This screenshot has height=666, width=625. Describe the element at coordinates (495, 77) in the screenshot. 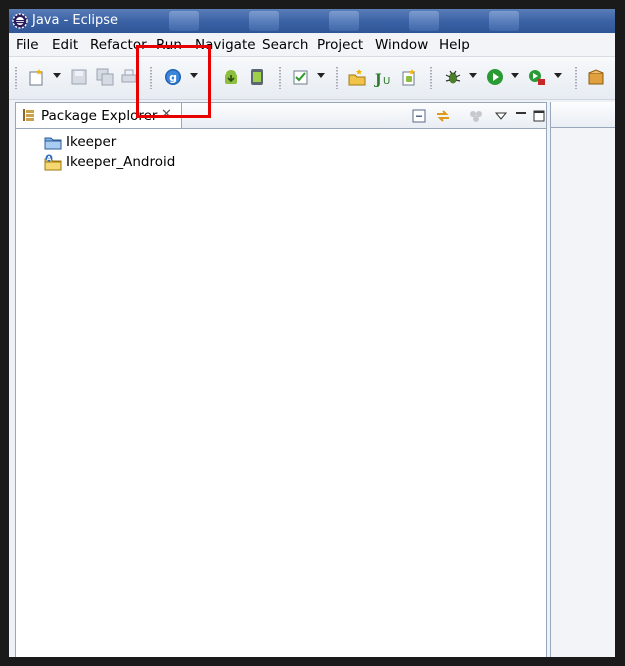

I see `run-icon` at that location.